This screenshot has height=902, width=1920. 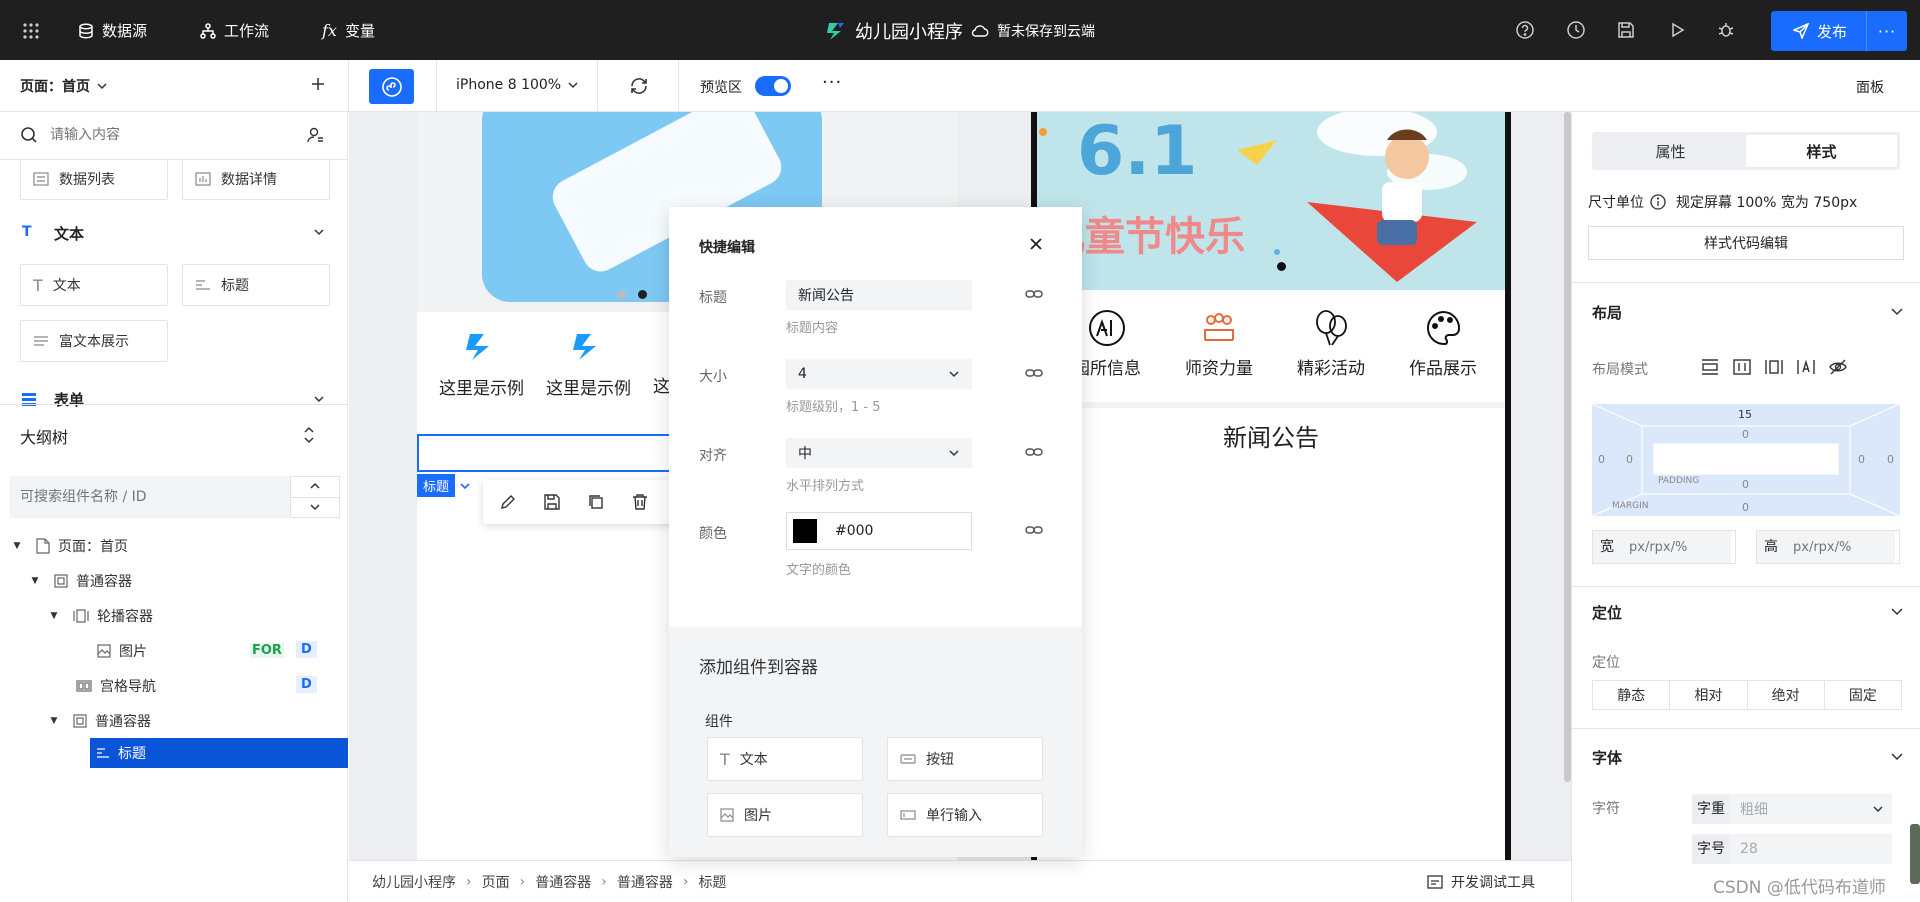 What do you see at coordinates (1745, 414) in the screenshot?
I see `margin-top-value: 15` at bounding box center [1745, 414].